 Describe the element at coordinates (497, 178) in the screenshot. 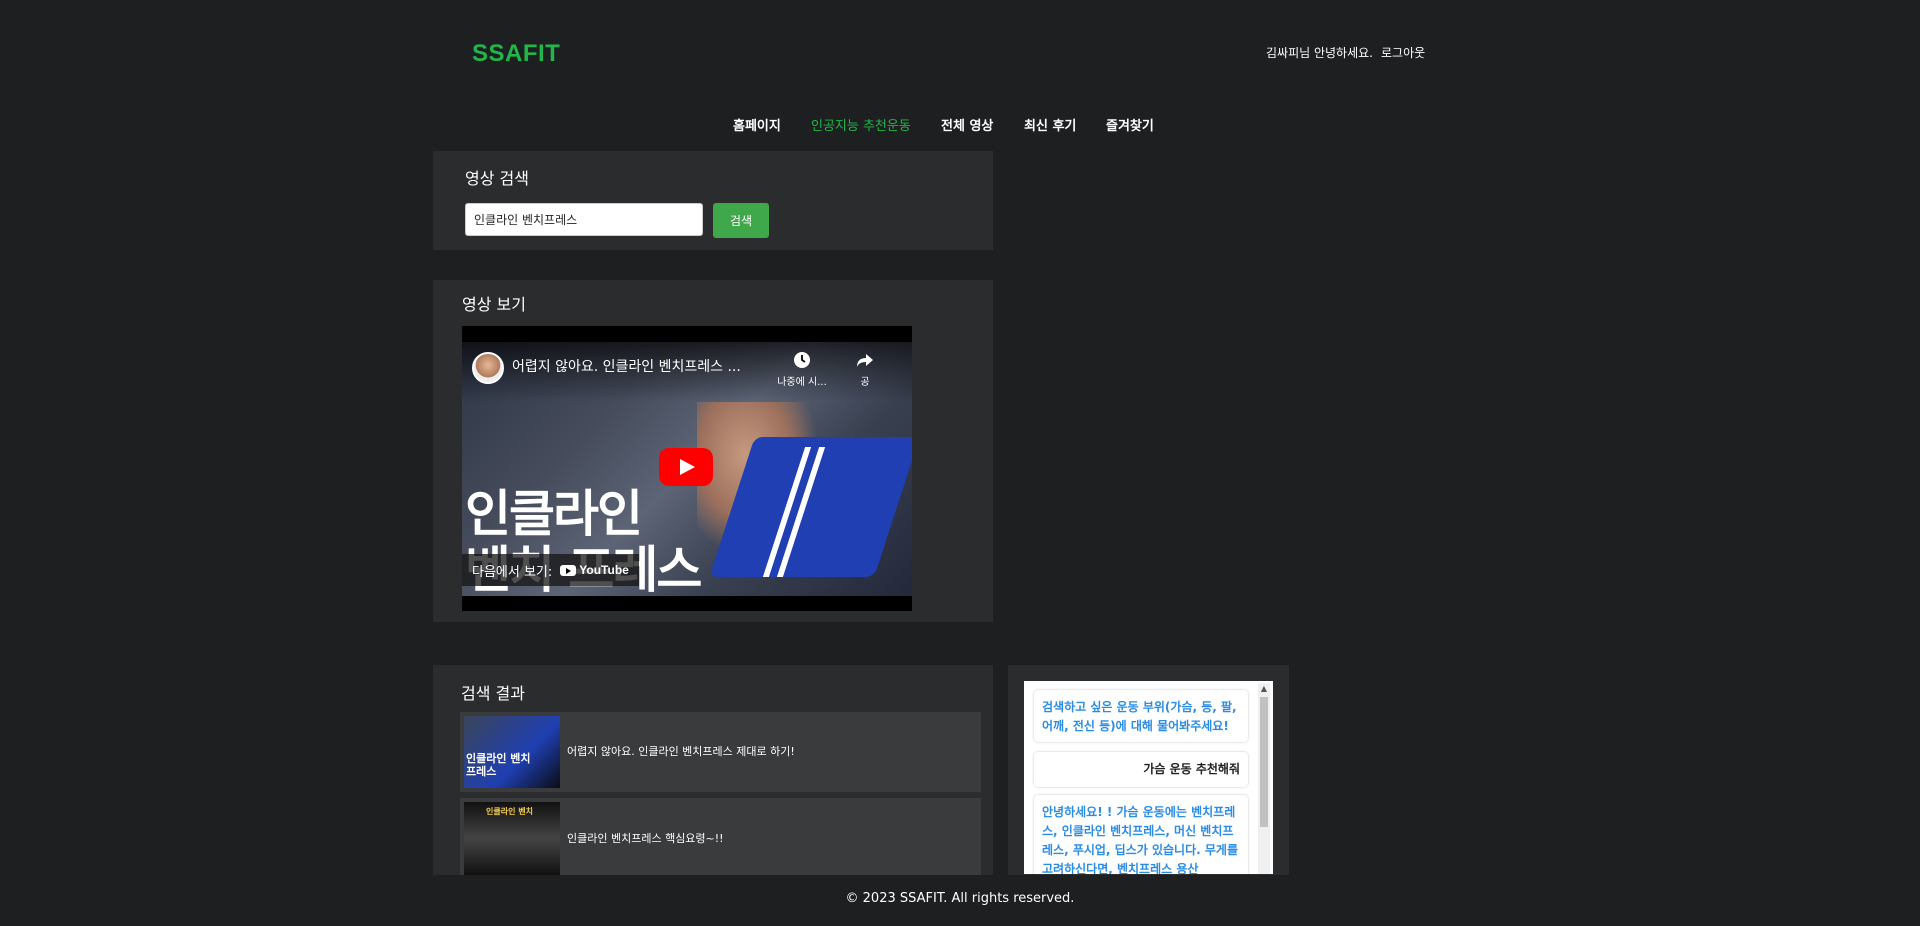

I see `search-panel-title: 영상 검색` at that location.